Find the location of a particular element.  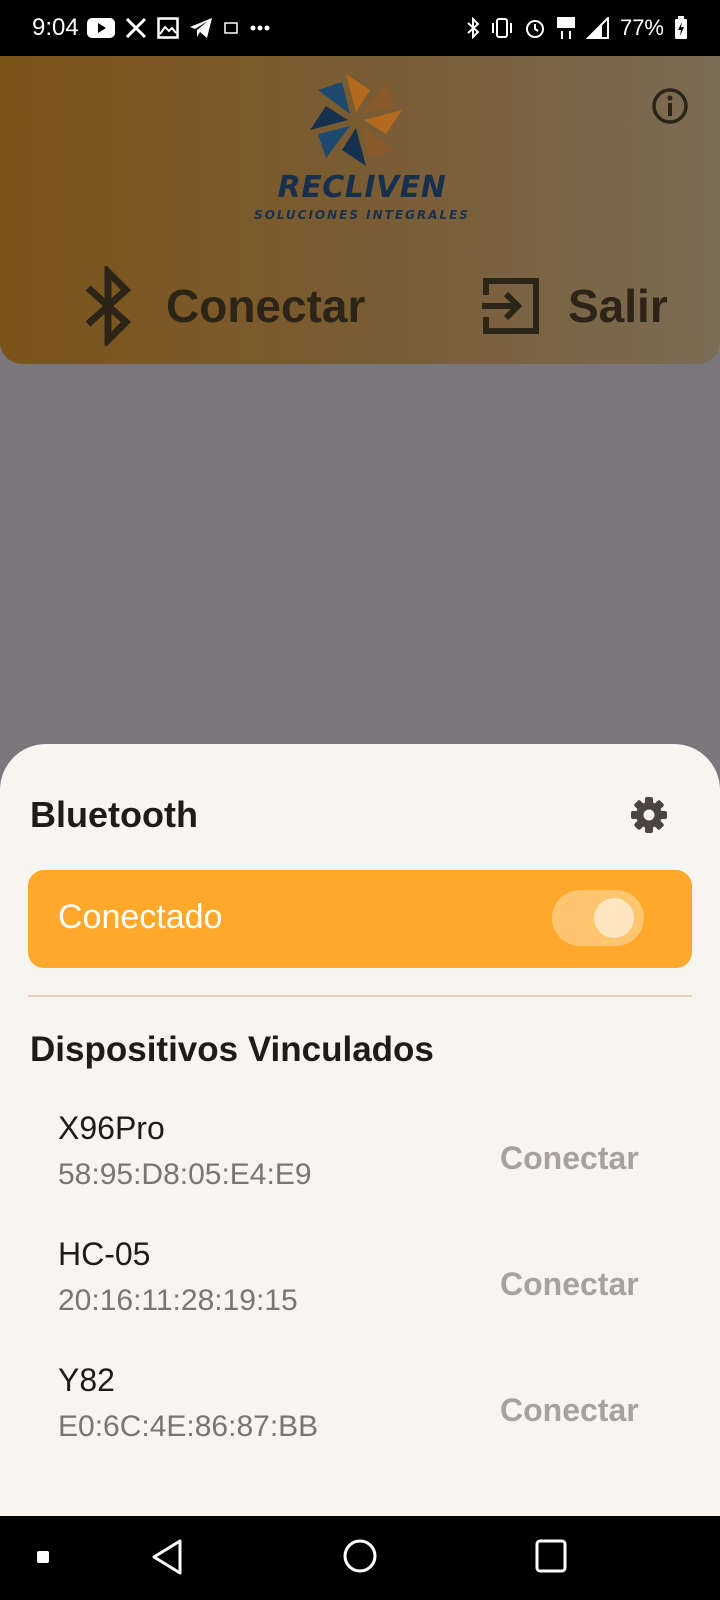

vibrate-icon is located at coordinates (502, 28).